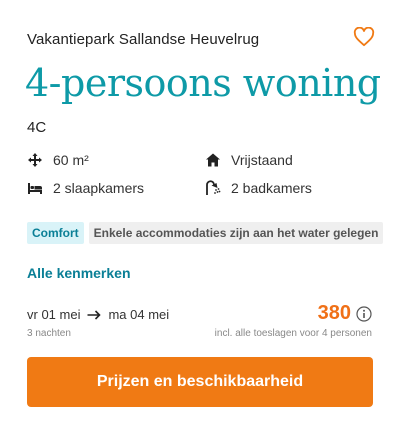  Describe the element at coordinates (79, 273) in the screenshot. I see `all-features-link: Alle kenmerken` at that location.